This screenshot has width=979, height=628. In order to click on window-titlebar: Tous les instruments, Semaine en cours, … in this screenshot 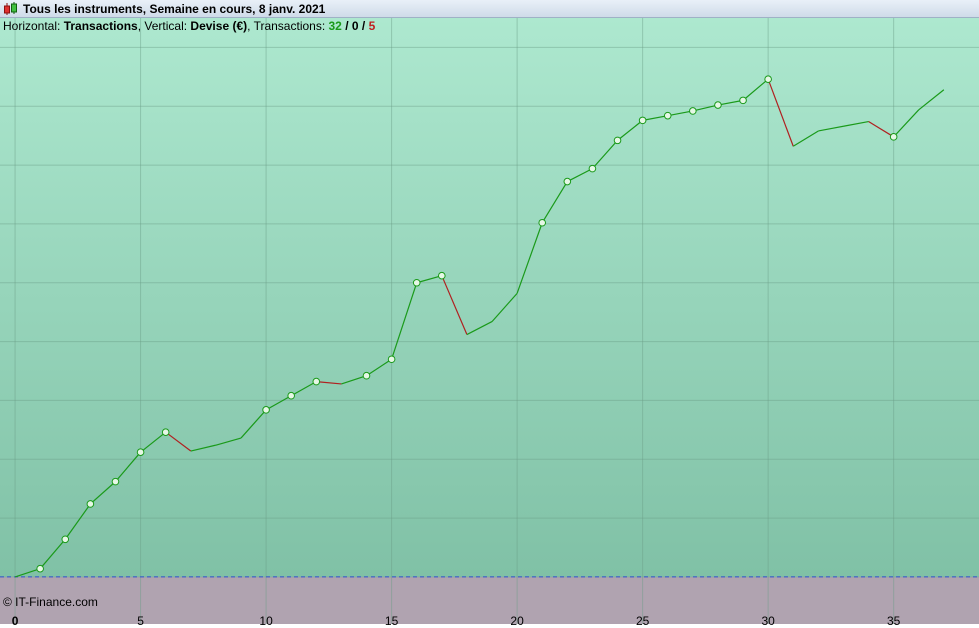, I will do `click(489, 9)`.